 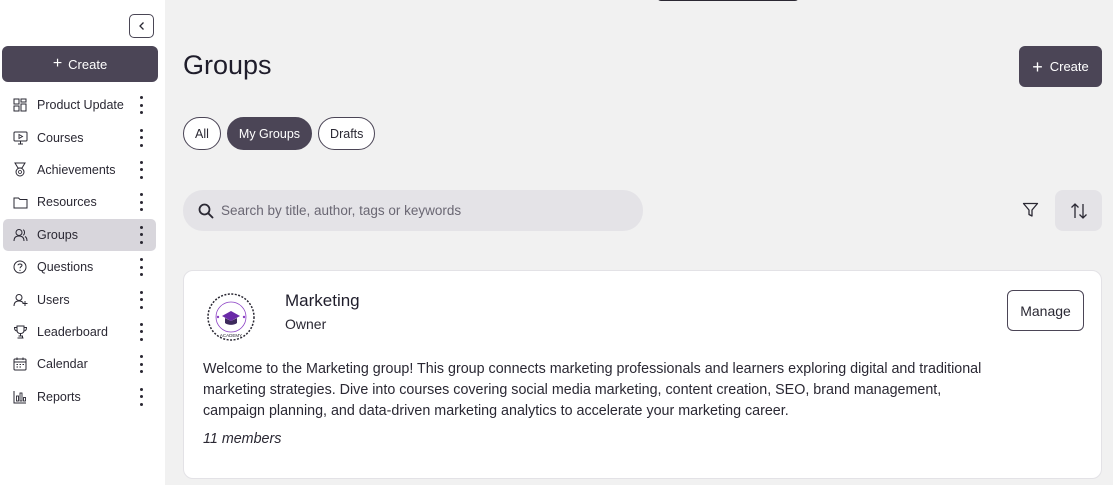 What do you see at coordinates (79, 299) in the screenshot?
I see `sidebar-item-users: Users` at bounding box center [79, 299].